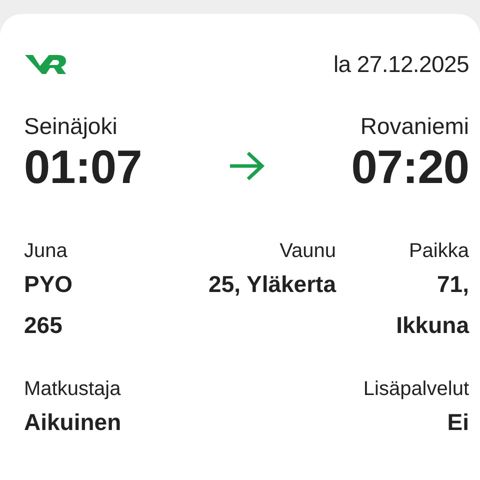 The height and width of the screenshot is (480, 480). Describe the element at coordinates (457, 422) in the screenshot. I see `detail-value: Ei` at that location.